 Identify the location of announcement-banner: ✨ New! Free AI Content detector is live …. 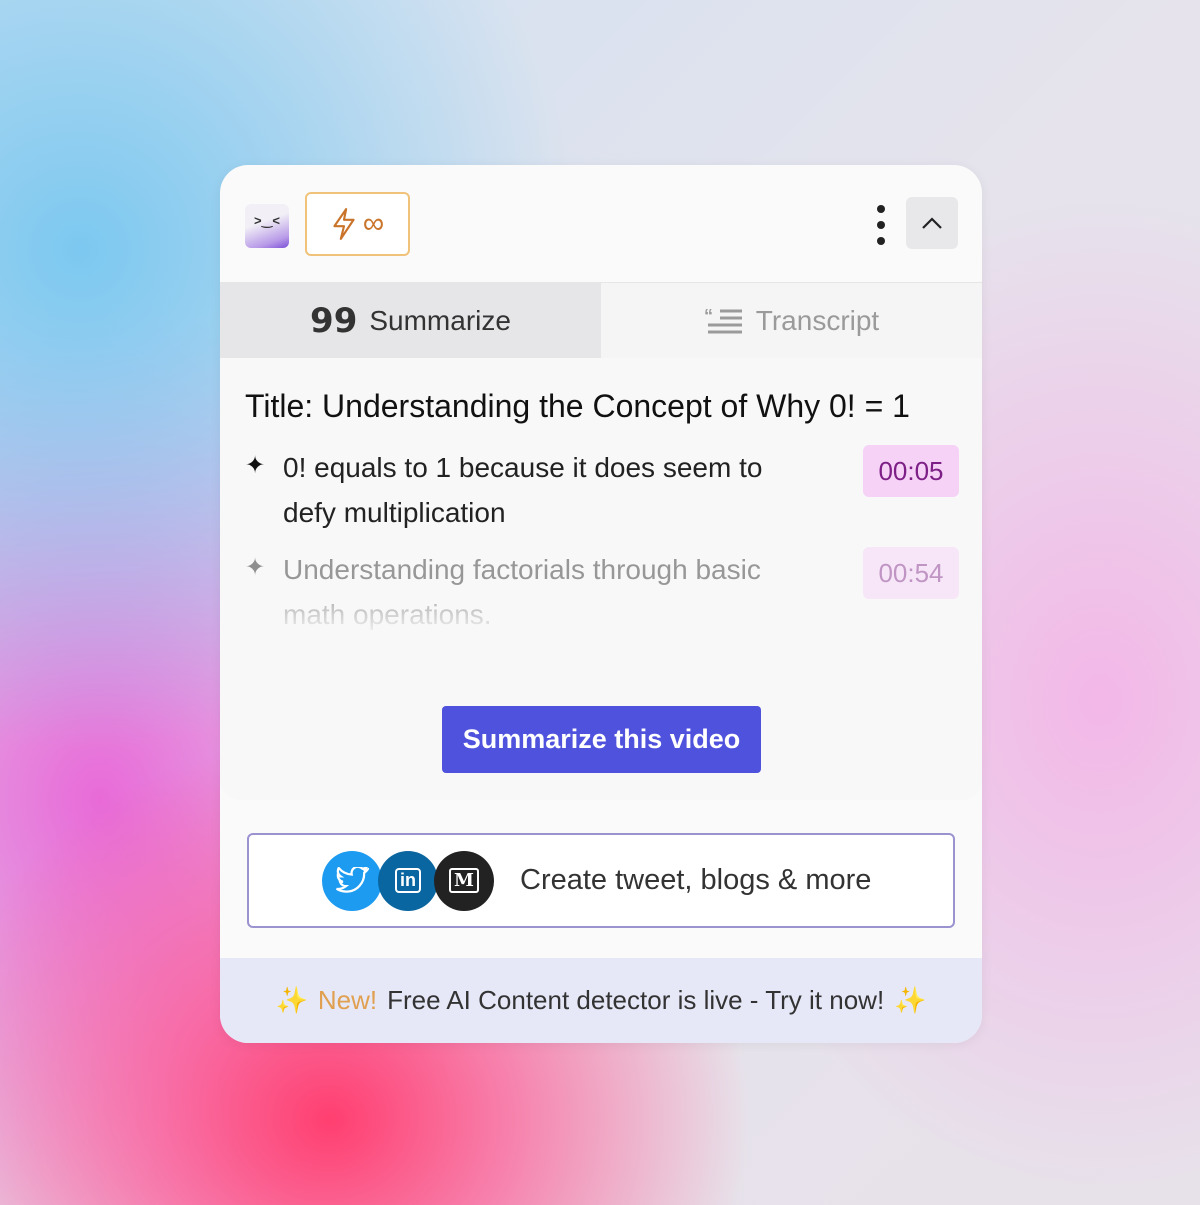
(601, 1000).